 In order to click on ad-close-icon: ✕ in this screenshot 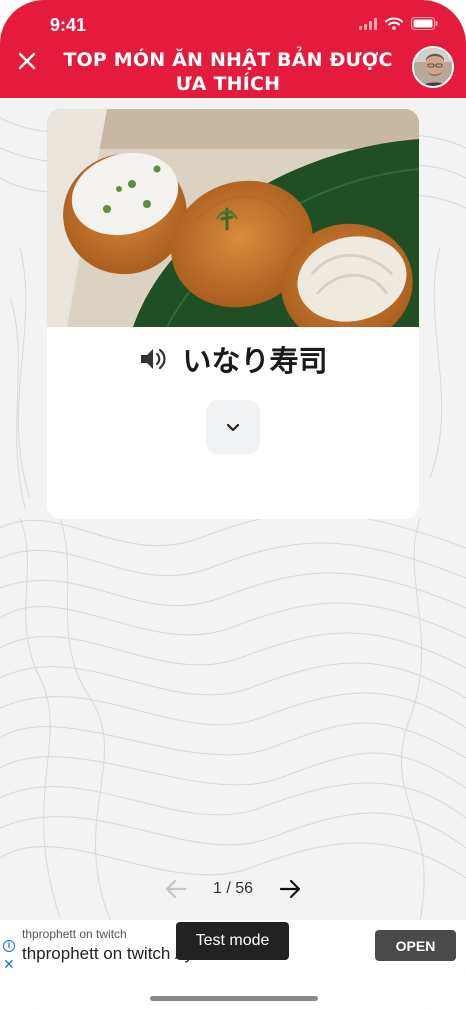, I will do `click(9, 964)`.